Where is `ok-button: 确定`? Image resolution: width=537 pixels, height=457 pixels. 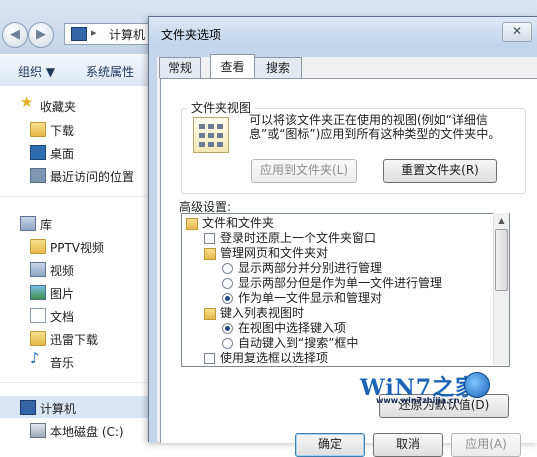
ok-button: 确定 is located at coordinates (330, 445).